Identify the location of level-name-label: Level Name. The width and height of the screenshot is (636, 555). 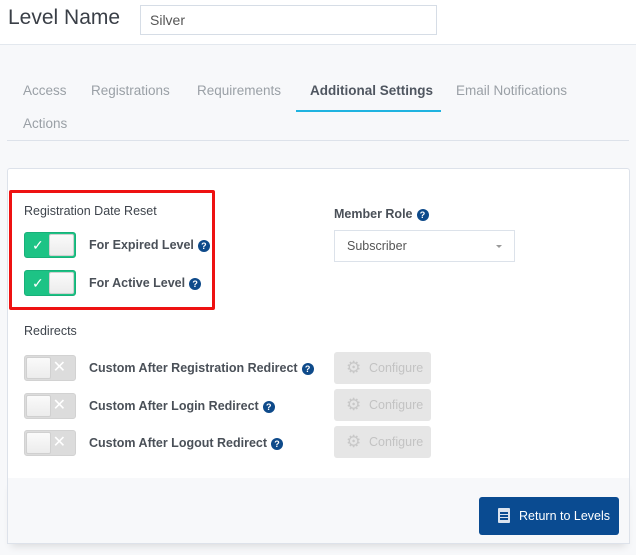
(64, 17).